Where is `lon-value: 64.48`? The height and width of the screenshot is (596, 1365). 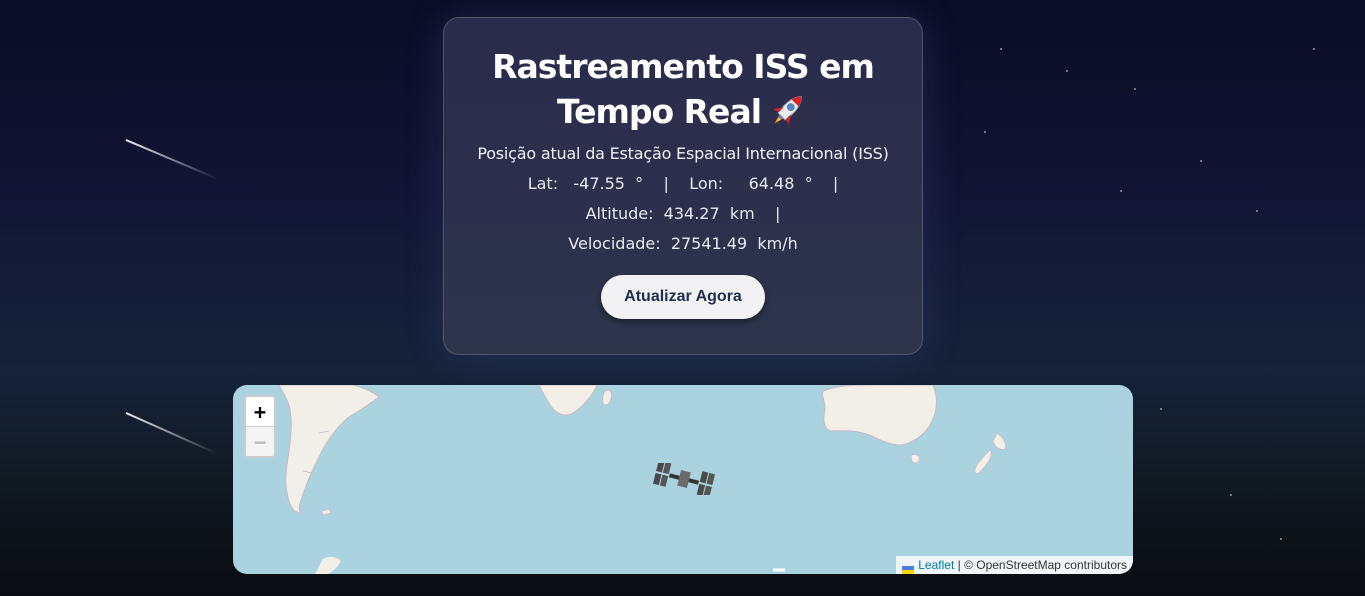 lon-value: 64.48 is located at coordinates (771, 183).